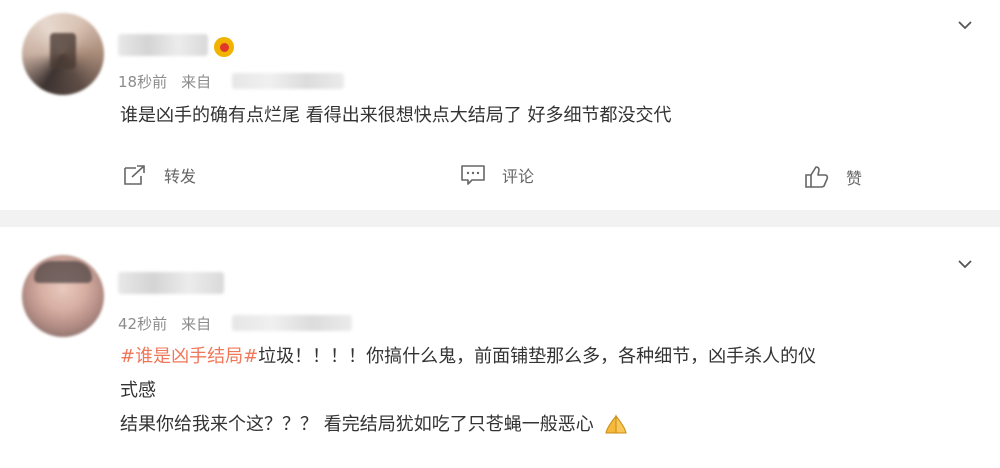 This screenshot has height=468, width=1000. I want to click on post-meta: 18秒前 来自, so click(164, 81).